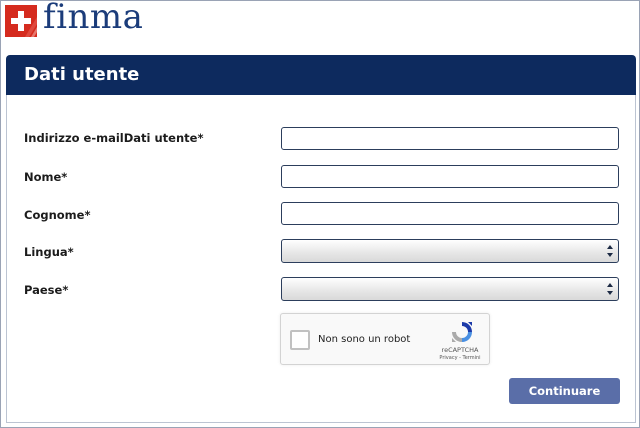 This screenshot has width=640, height=428. Describe the element at coordinates (564, 391) in the screenshot. I see `continue-button: Continuare` at that location.